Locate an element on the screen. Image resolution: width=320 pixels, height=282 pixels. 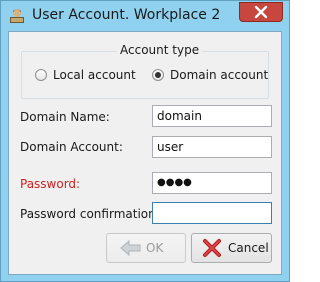
password-confirmation-input is located at coordinates (212, 213).